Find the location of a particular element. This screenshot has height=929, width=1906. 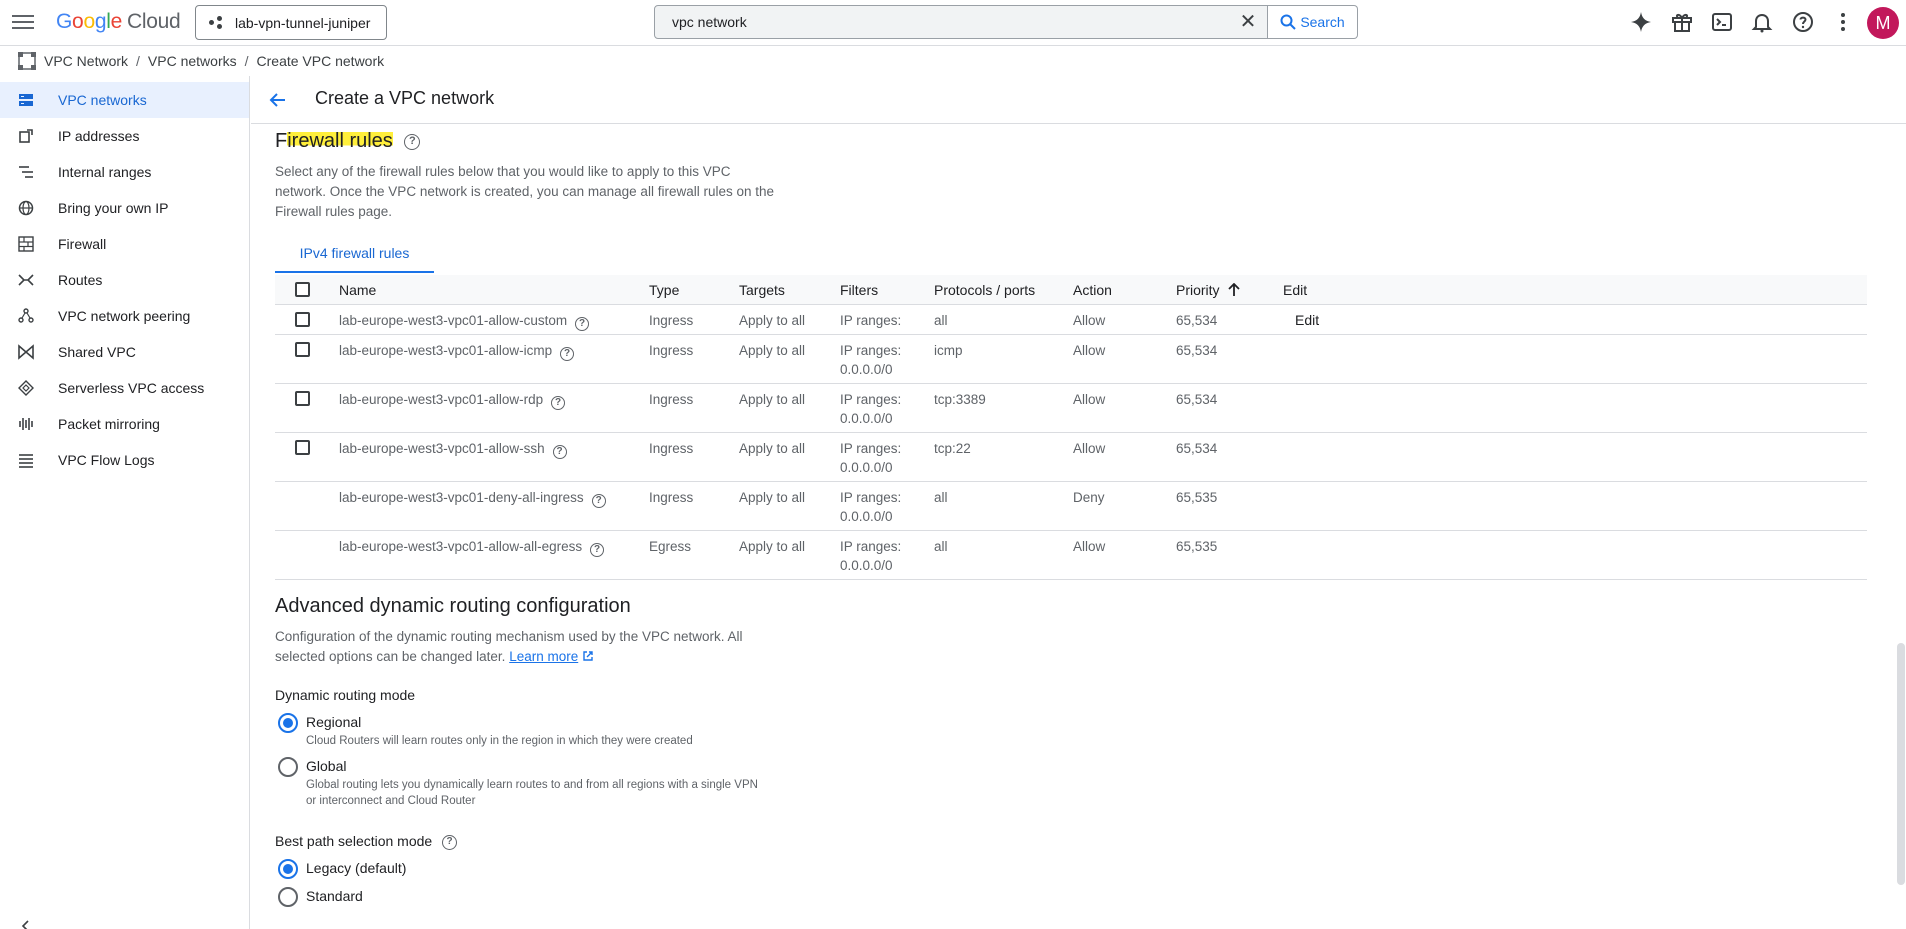

sidebar-item-serverless-vpc-access: Serverless VPC access is located at coordinates (124, 388).